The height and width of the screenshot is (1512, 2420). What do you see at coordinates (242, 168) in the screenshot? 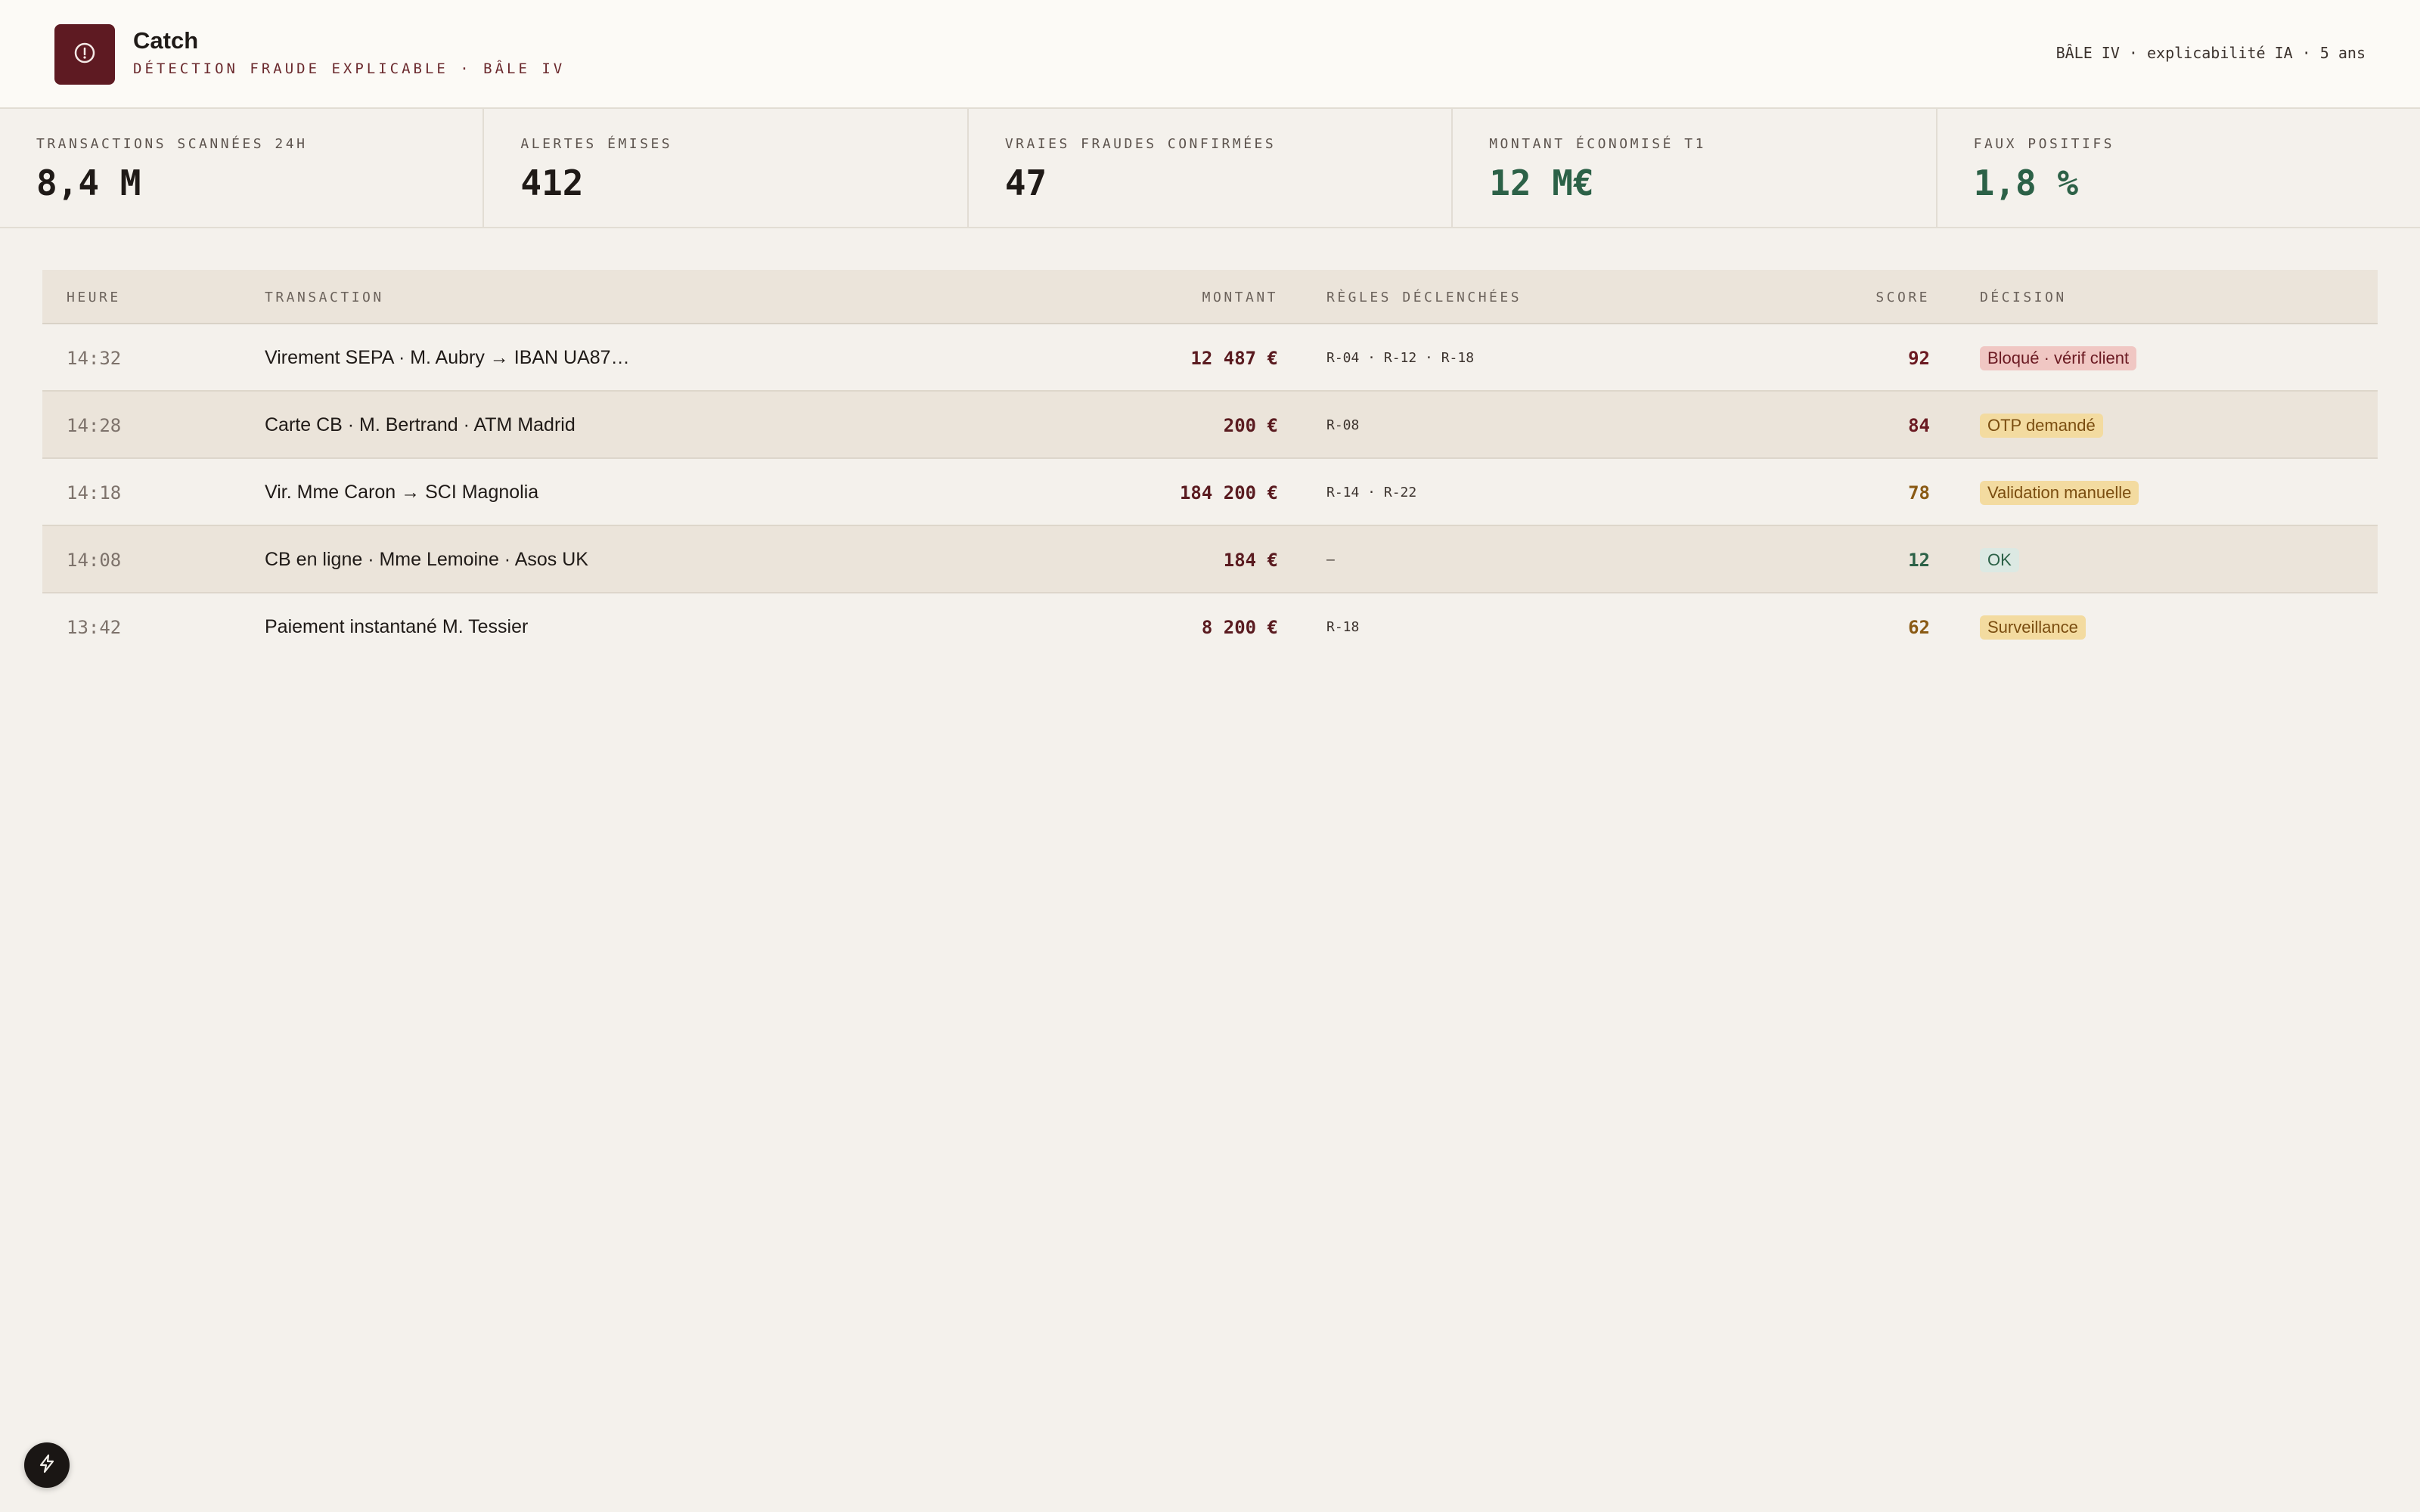
I see `kpi-card: TRANSACTIONS SCANNÉES 24H 8,4 M` at bounding box center [242, 168].